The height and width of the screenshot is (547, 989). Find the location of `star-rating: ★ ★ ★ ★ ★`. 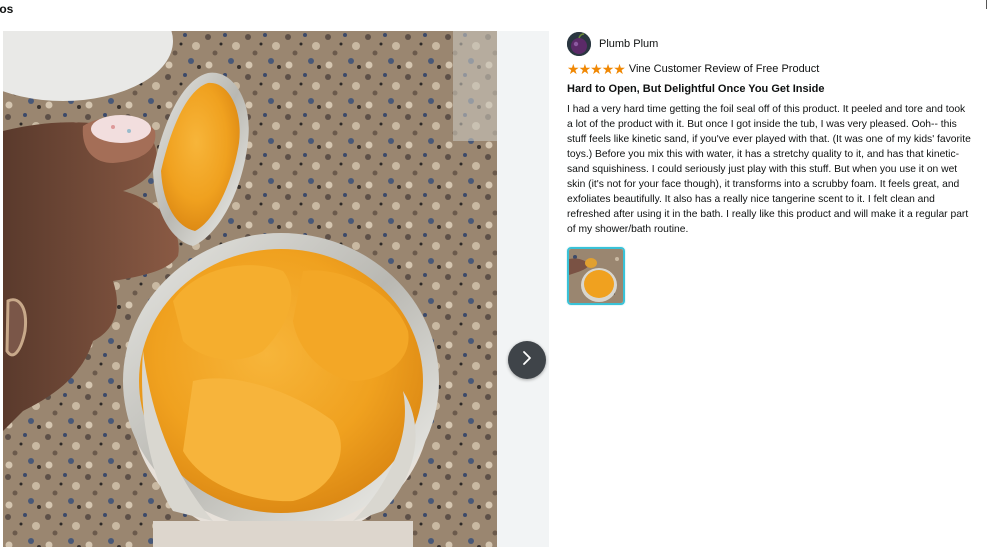

star-rating: ★ ★ ★ ★ ★ is located at coordinates (596, 69).